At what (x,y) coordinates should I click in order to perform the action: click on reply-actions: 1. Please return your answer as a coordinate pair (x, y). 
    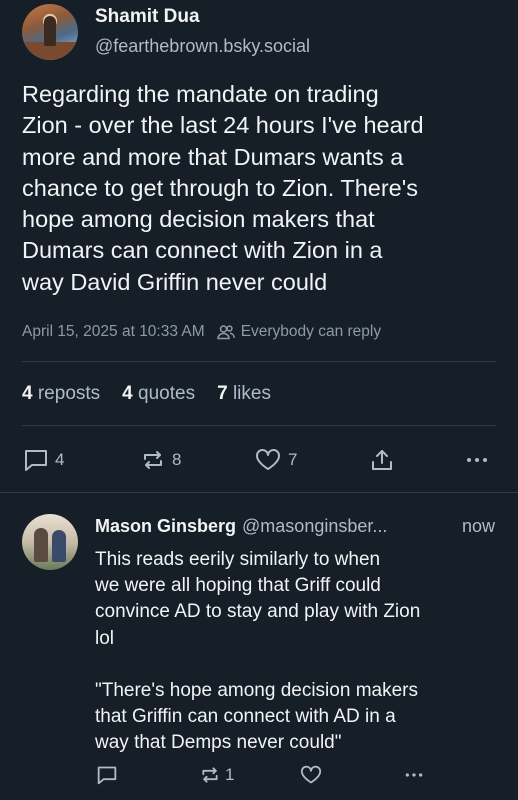
    Looking at the image, I should click on (259, 775).